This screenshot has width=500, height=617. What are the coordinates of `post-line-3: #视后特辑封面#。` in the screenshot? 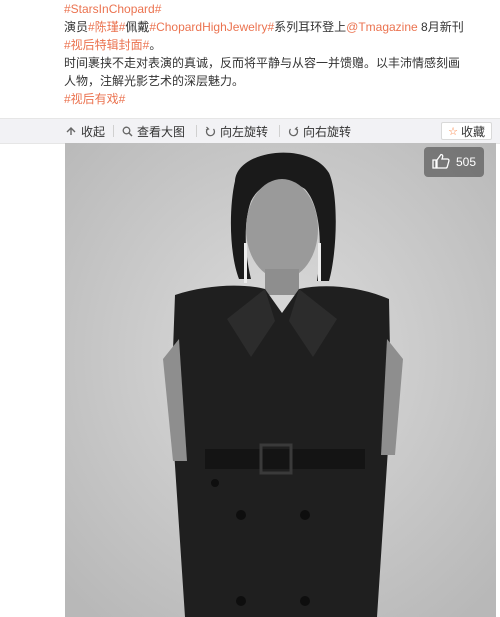 It's located at (279, 45).